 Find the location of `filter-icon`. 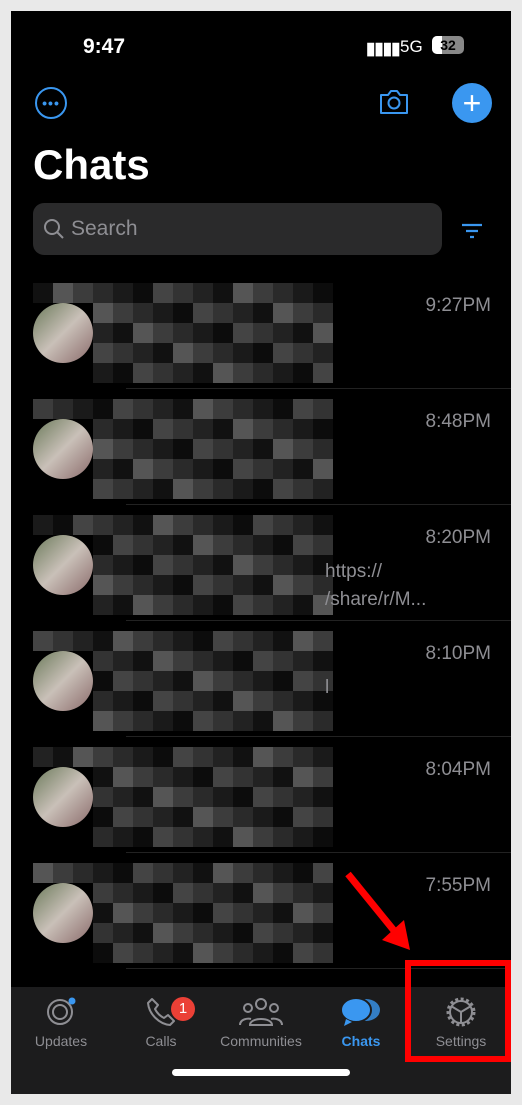

filter-icon is located at coordinates (472, 231).